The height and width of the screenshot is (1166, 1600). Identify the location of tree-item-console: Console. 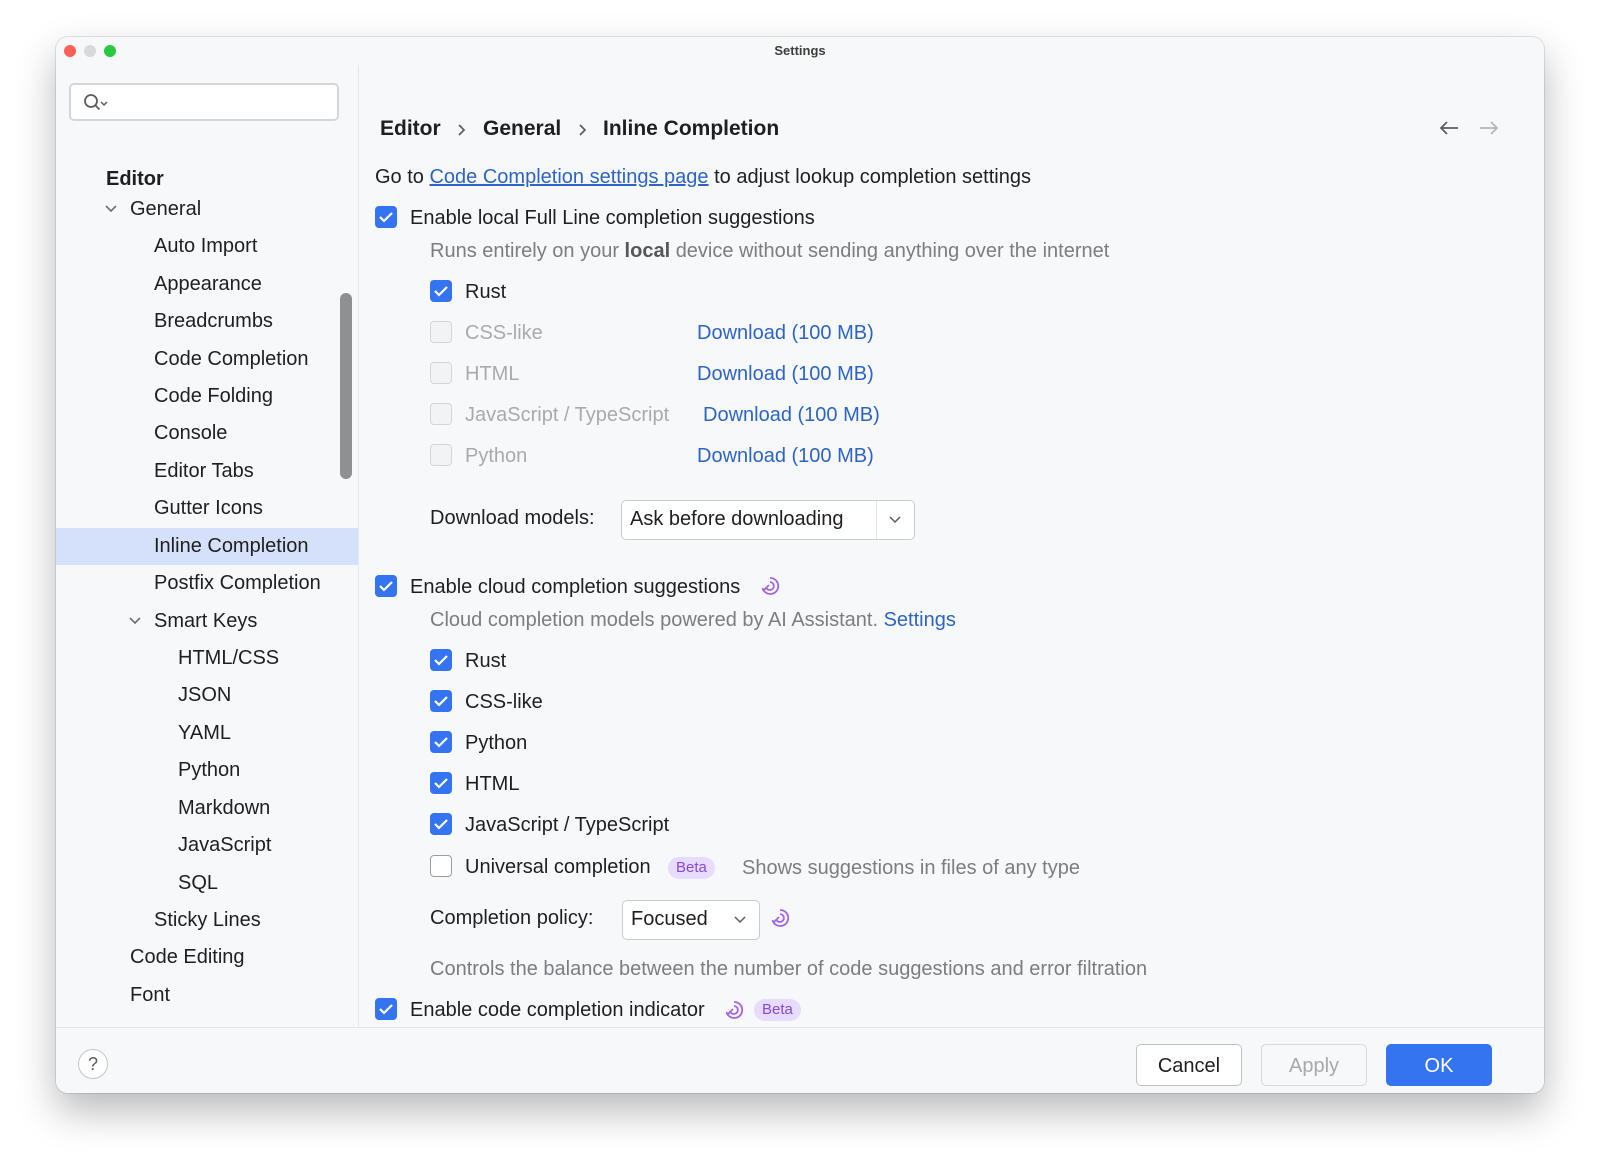
(207, 433).